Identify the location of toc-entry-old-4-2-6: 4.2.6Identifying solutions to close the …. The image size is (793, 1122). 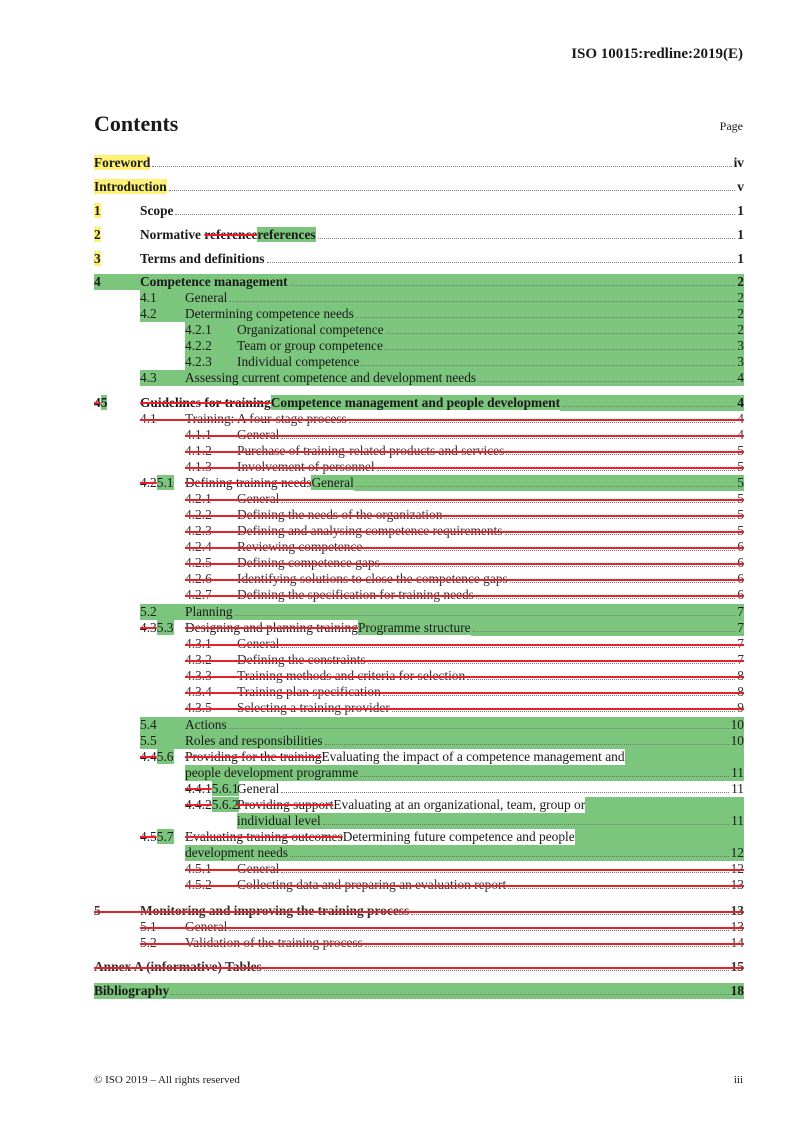
(419, 579).